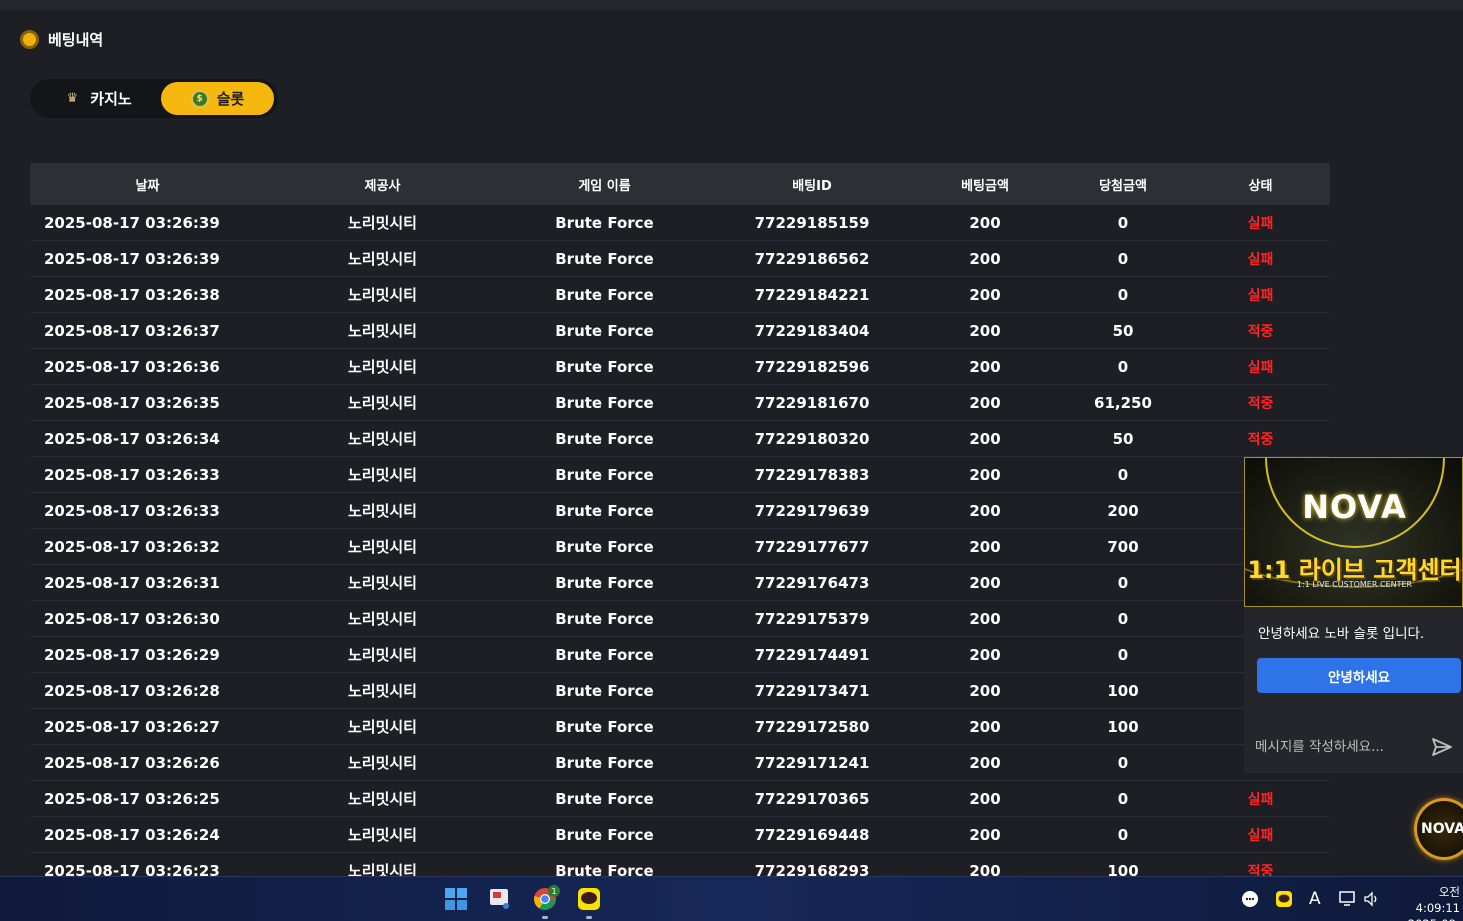  I want to click on send-icon, so click(1442, 747).